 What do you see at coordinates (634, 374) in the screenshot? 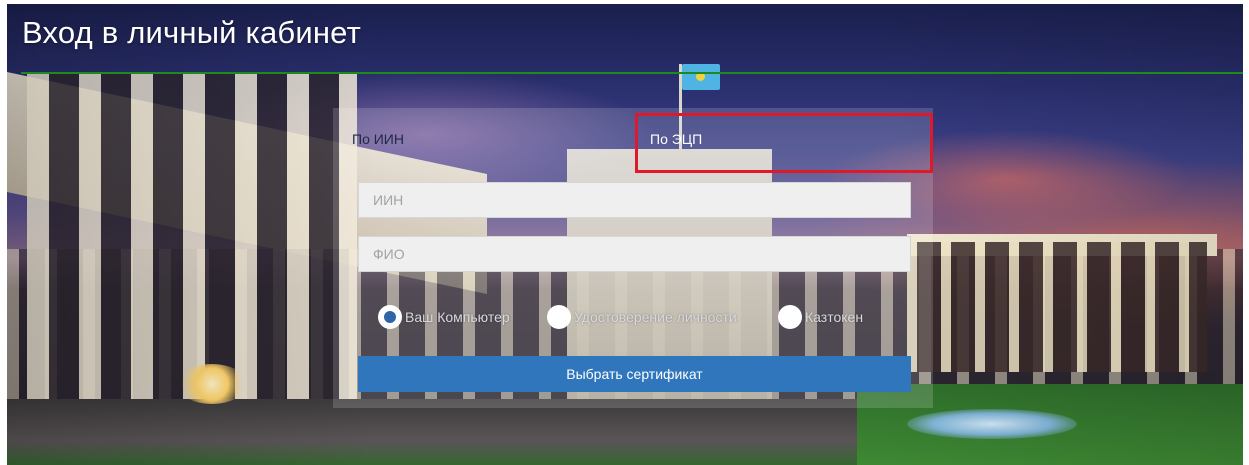
I see `select-certificate-button: Выбрать сертификат` at bounding box center [634, 374].